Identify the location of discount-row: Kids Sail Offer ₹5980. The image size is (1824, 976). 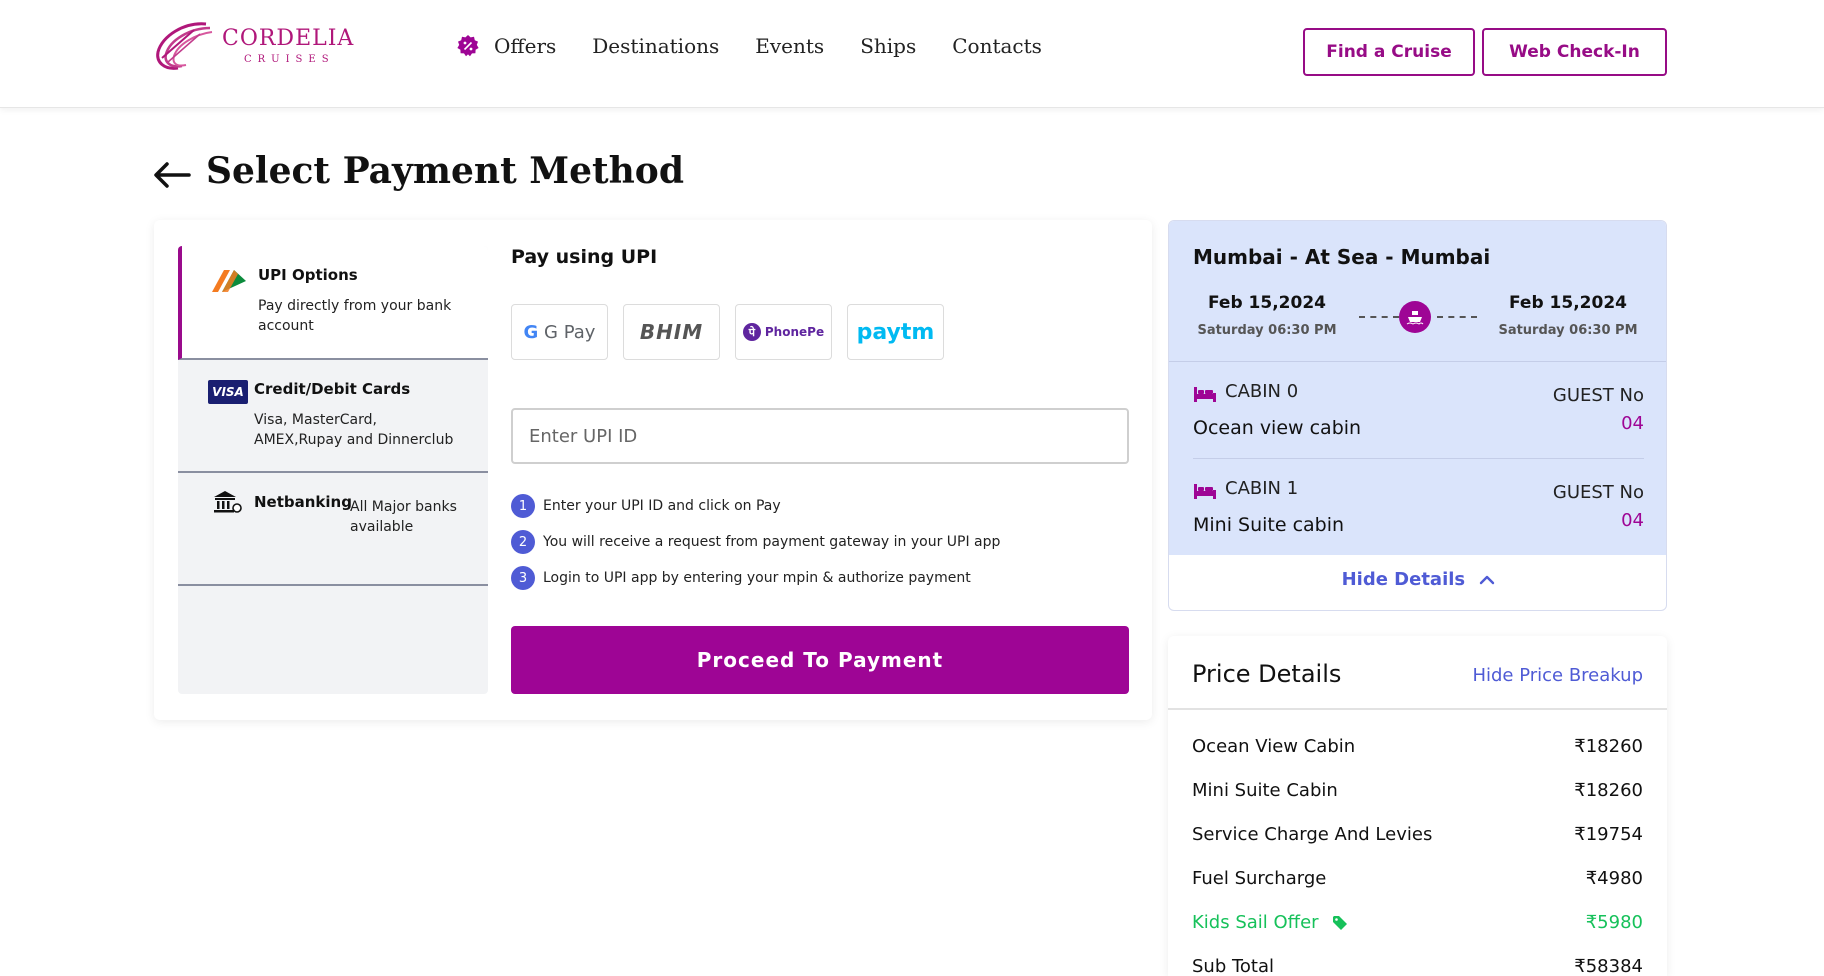
(1417, 922).